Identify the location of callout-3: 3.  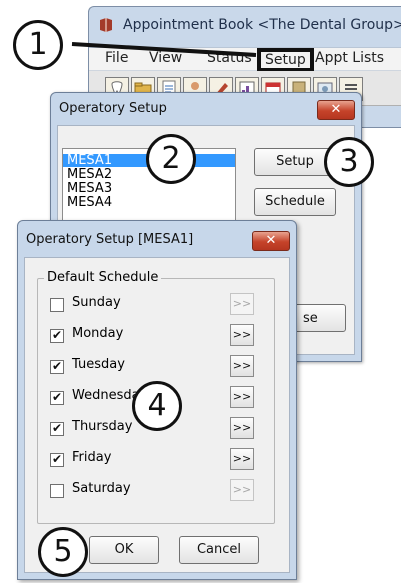
(349, 162).